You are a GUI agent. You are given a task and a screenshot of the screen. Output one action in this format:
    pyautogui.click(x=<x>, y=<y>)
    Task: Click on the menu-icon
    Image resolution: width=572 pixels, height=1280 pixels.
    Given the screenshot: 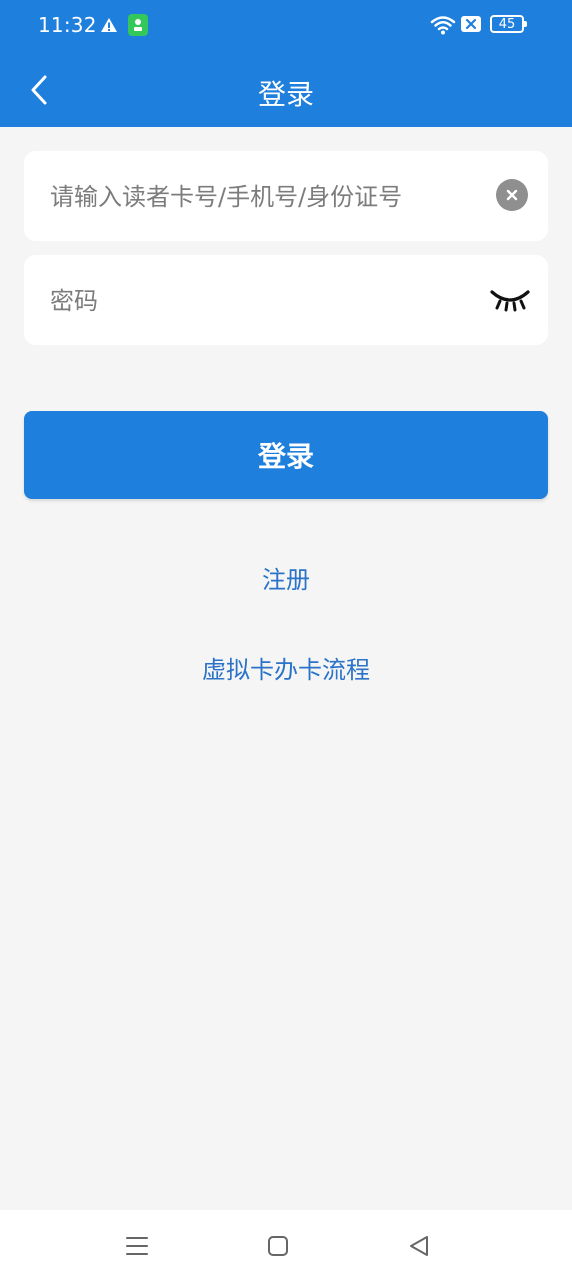 What is the action you would take?
    pyautogui.click(x=137, y=1246)
    